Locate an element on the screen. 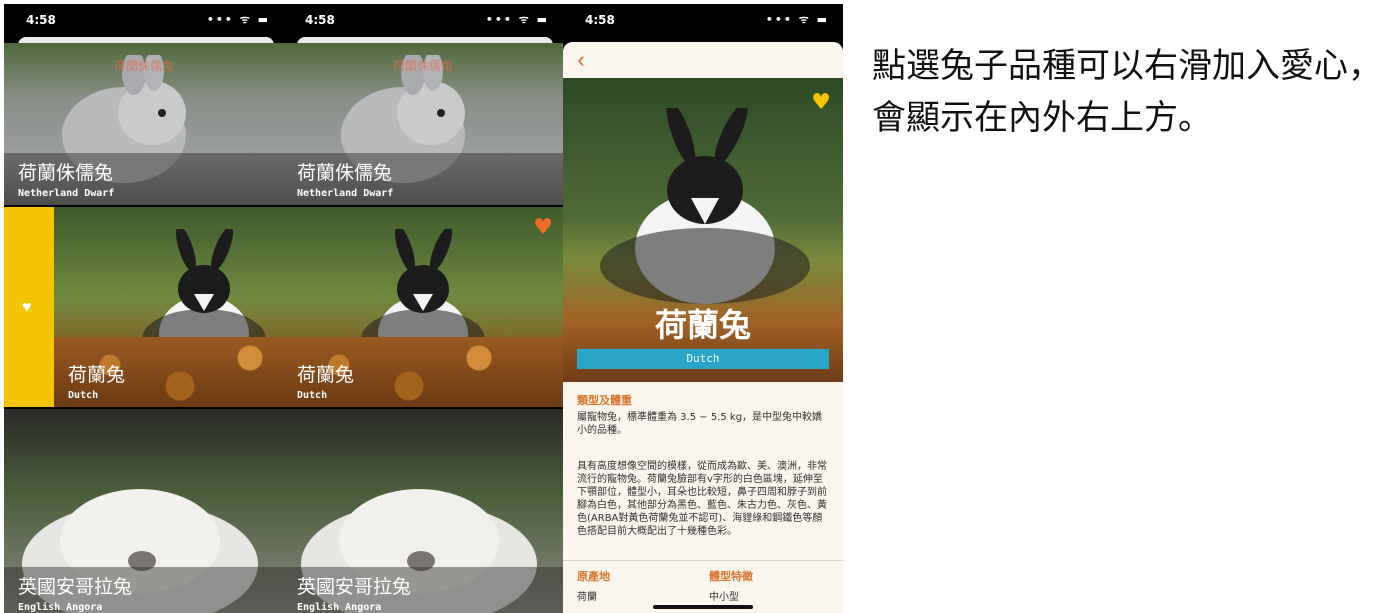 This screenshot has height=613, width=1400. type-weight-heading: 類型及體重 is located at coordinates (604, 400).